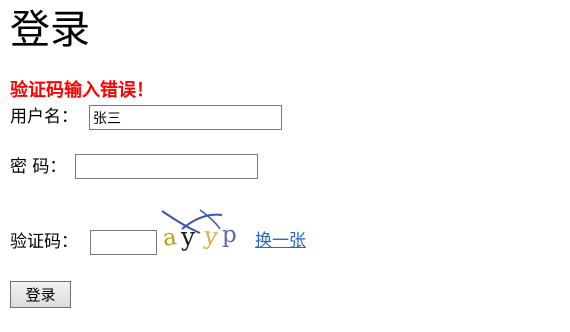 This screenshot has height=332, width=570. Describe the element at coordinates (44, 117) in the screenshot. I see `username-label: 用户名：` at that location.